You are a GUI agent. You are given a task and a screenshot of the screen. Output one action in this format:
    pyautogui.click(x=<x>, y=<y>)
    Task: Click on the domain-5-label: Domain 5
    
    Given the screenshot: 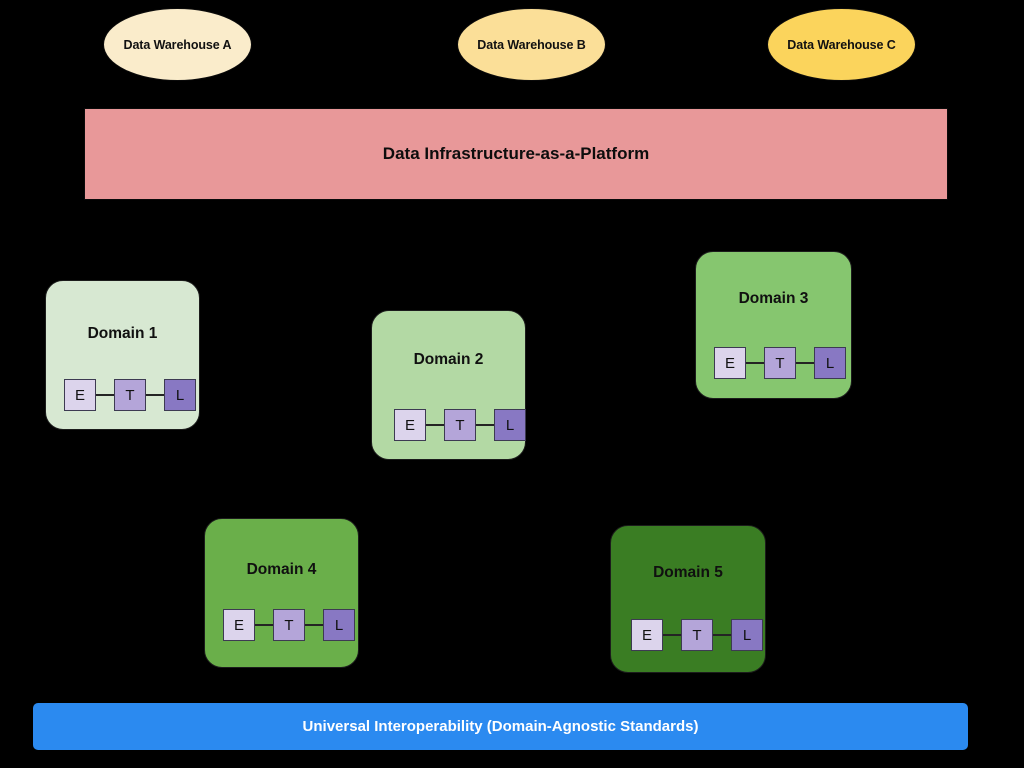 What is the action you would take?
    pyautogui.click(x=688, y=572)
    